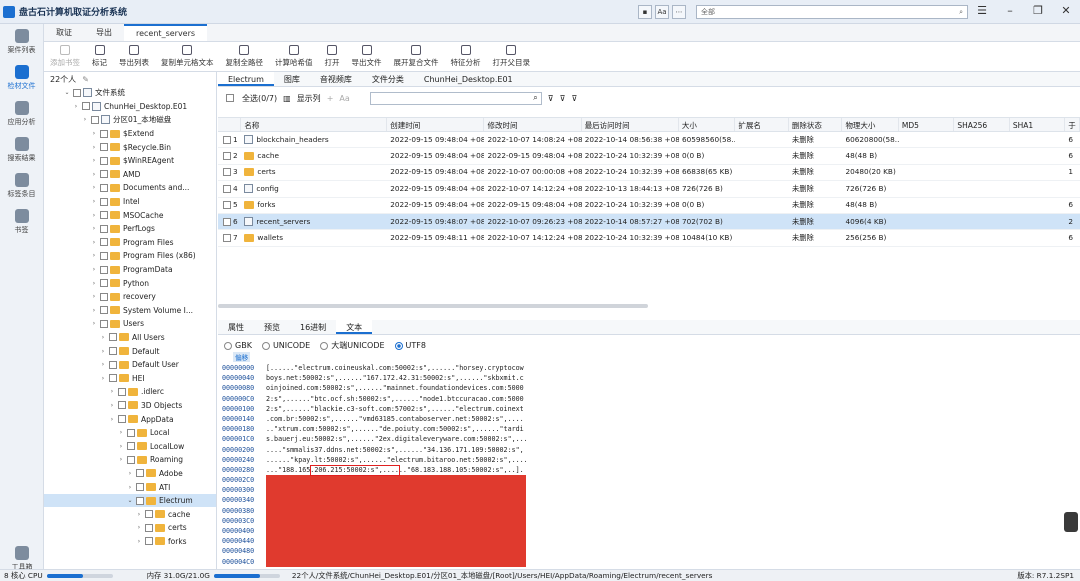  I want to click on column-header: 扩展名, so click(762, 124).